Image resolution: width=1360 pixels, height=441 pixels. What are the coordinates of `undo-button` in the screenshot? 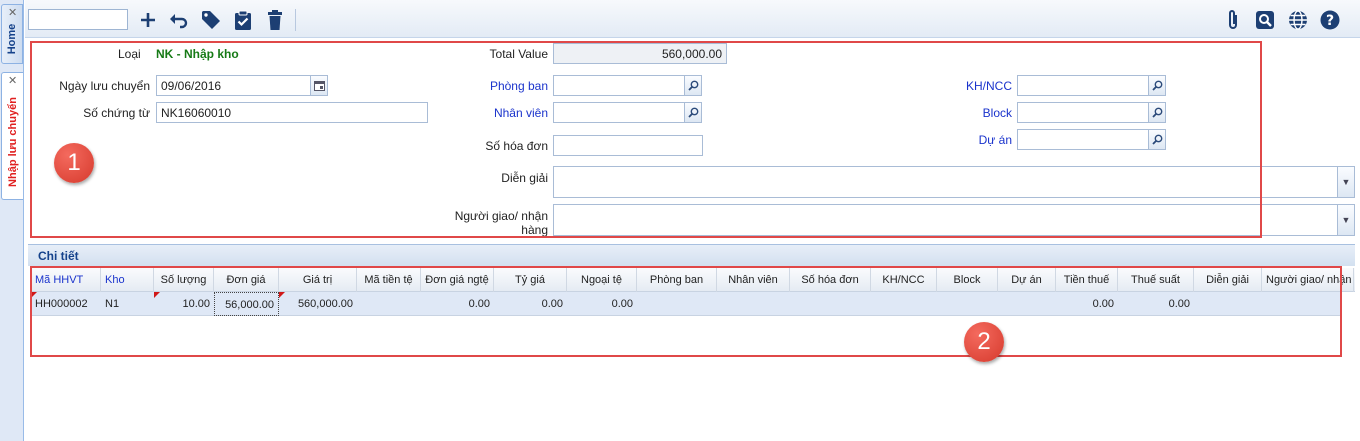 It's located at (179, 20).